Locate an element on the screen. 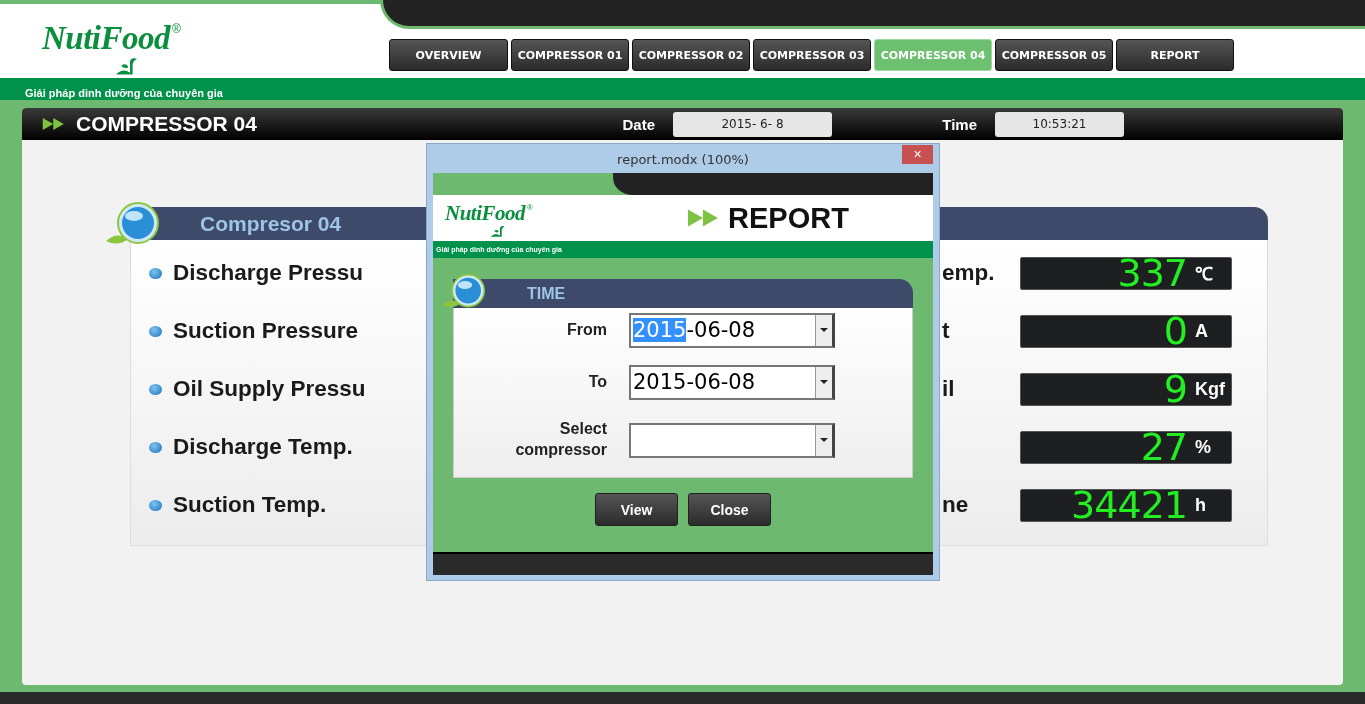 This screenshot has width=1365, height=704. date-label: Date is located at coordinates (638, 124).